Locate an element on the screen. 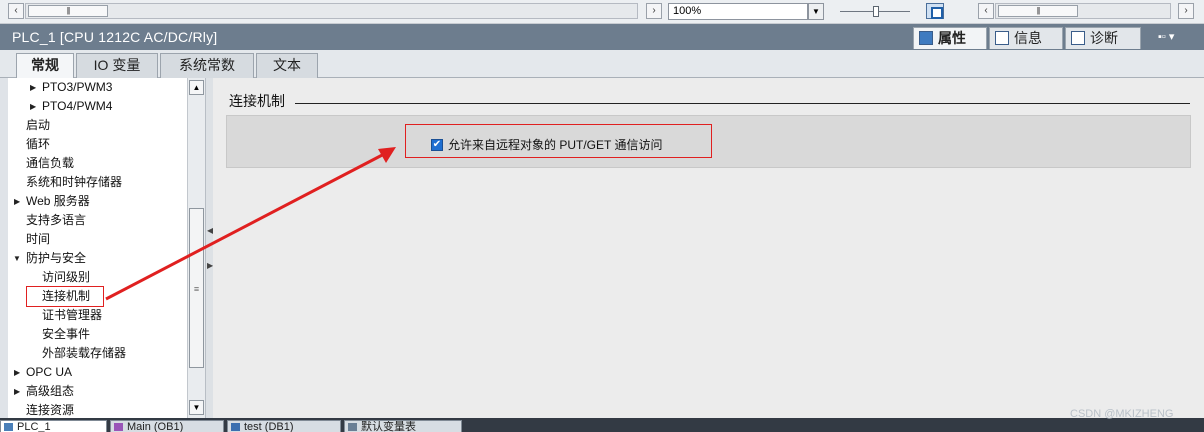 The width and height of the screenshot is (1204, 432). tag-table-icon is located at coordinates (352, 427).